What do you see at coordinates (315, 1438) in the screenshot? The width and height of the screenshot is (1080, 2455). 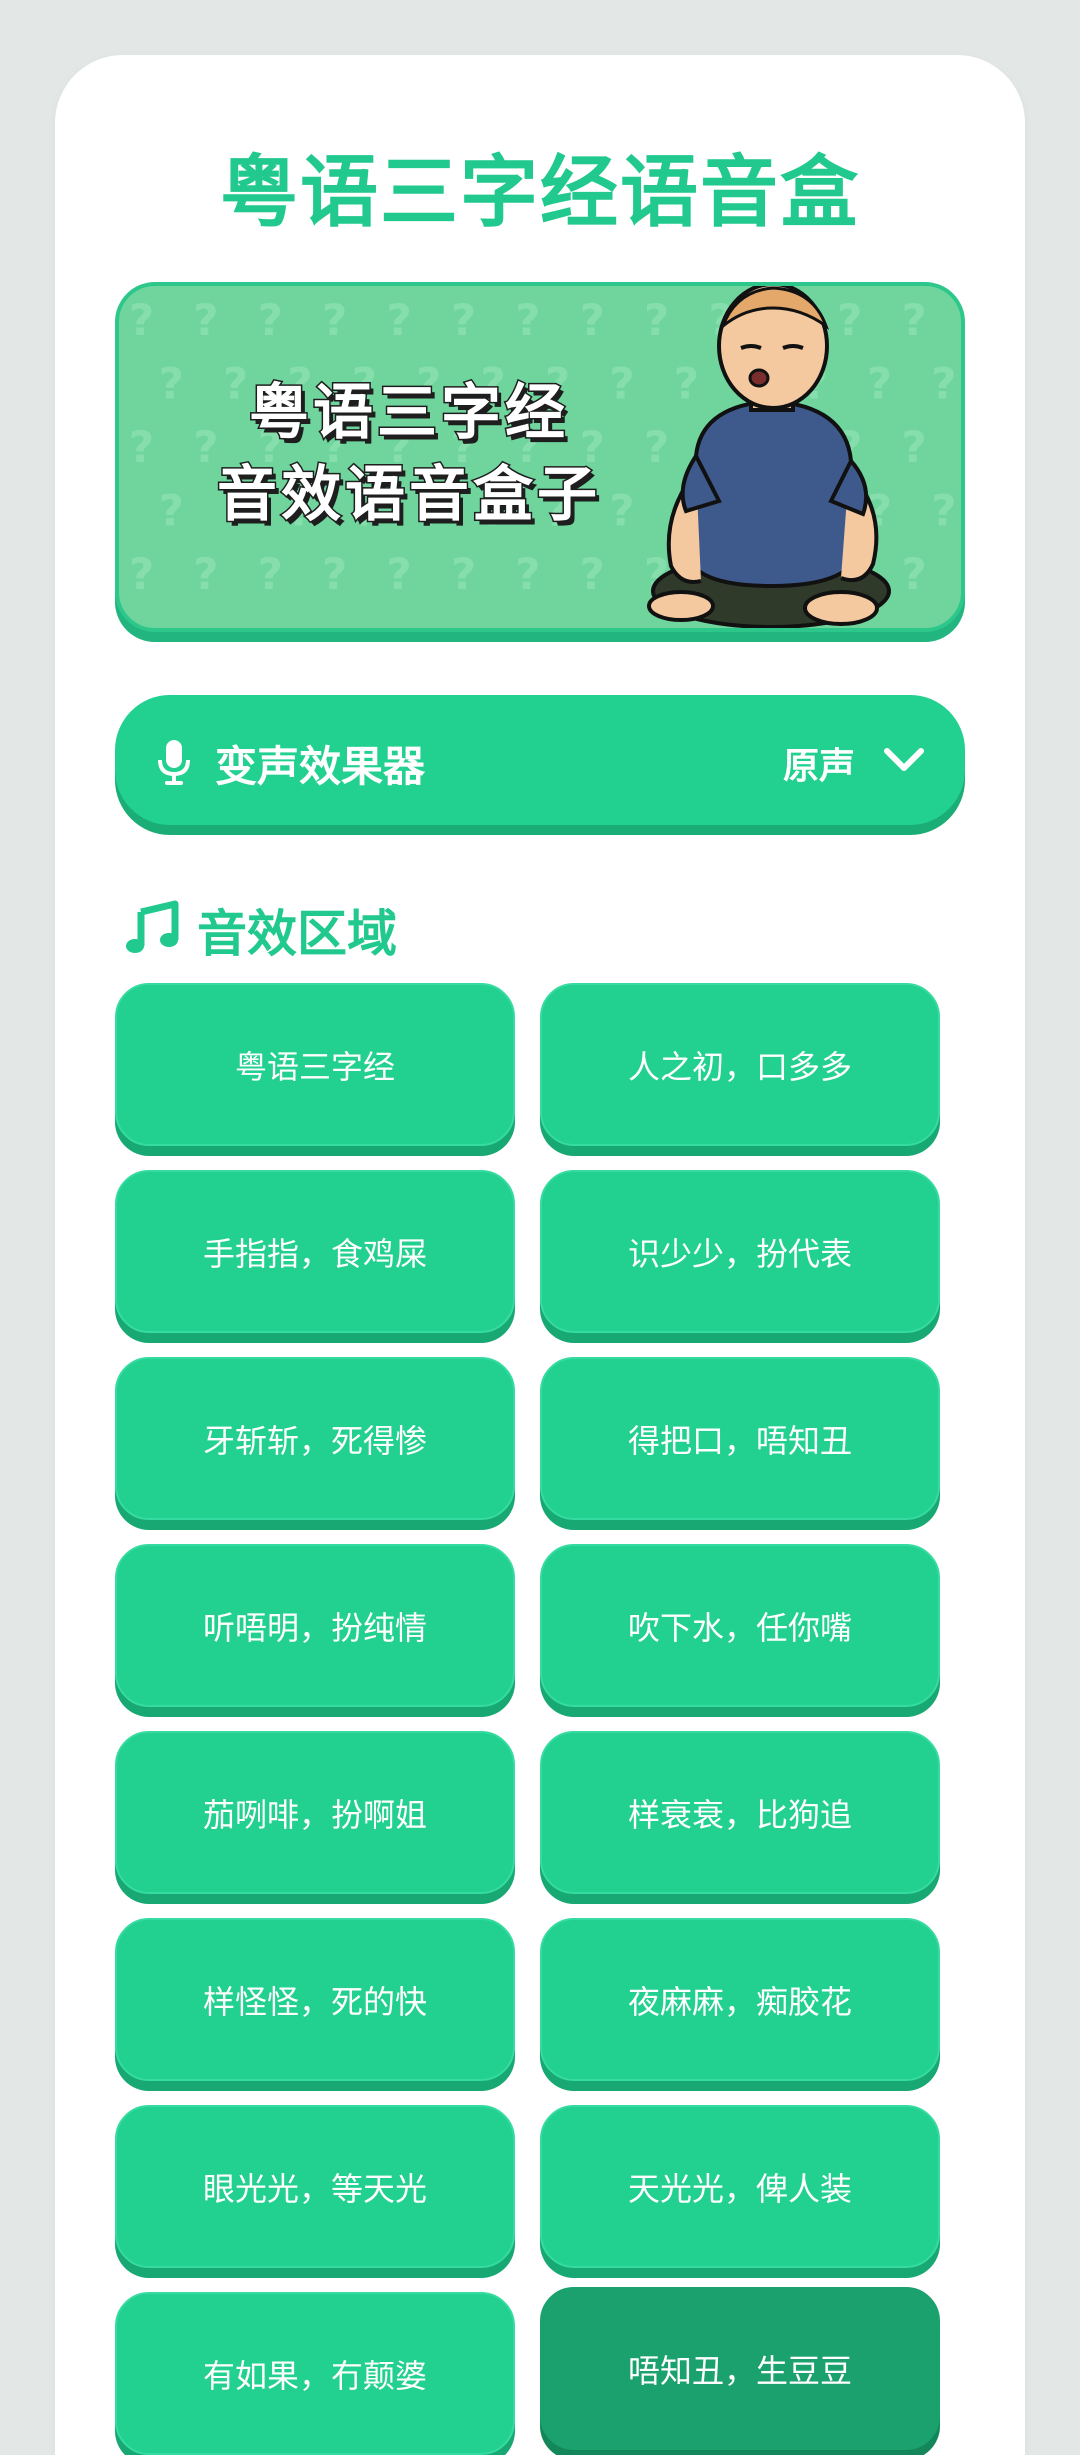 I see `sound-button: 牙斩斩，死得惨` at bounding box center [315, 1438].